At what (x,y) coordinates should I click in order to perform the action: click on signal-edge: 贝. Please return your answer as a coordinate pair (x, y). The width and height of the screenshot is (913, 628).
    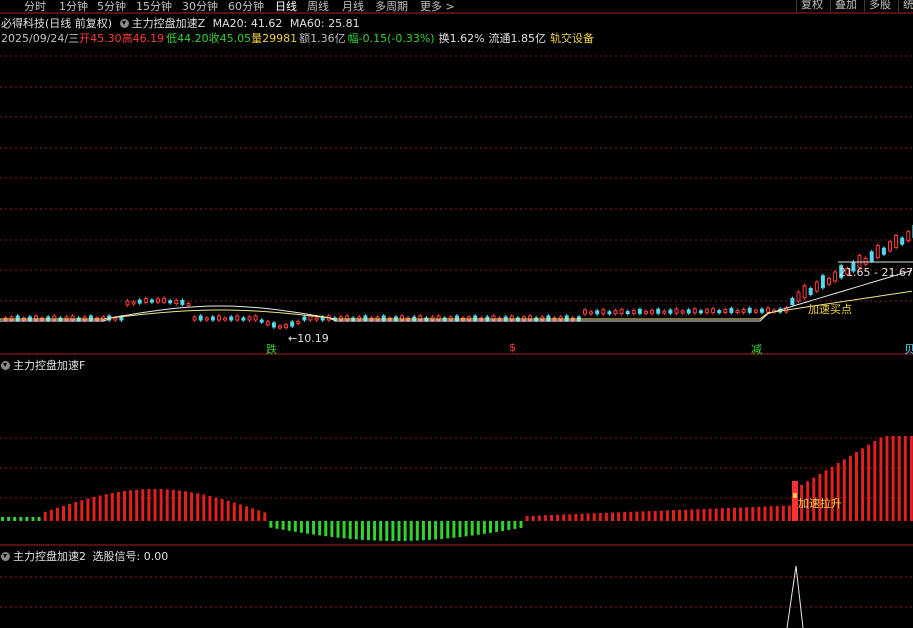
    Looking at the image, I should click on (908, 349).